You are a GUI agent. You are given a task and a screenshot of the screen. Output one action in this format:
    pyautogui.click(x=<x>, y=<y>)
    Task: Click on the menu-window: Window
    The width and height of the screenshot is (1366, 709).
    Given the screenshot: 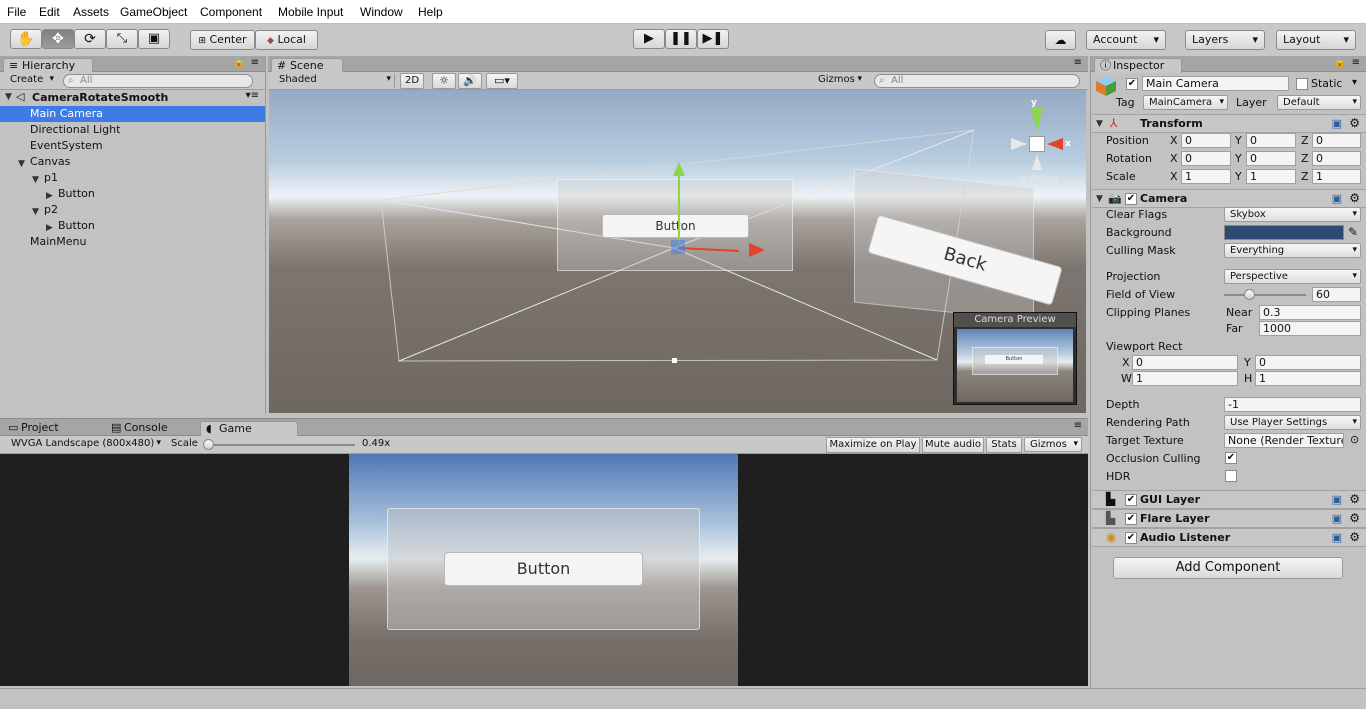 What is the action you would take?
    pyautogui.click(x=381, y=12)
    